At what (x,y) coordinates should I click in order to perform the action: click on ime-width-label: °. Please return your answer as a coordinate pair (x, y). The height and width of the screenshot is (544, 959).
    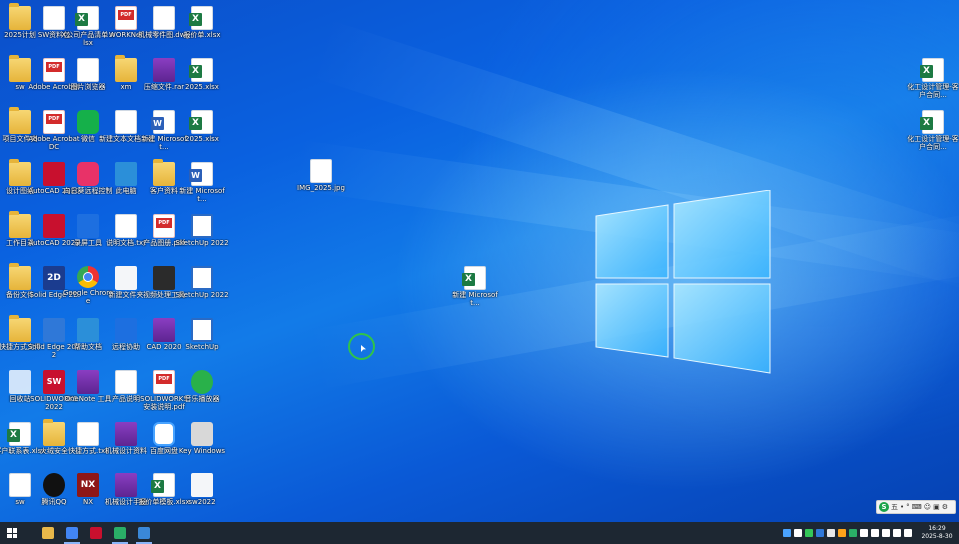
    Looking at the image, I should click on (908, 507).